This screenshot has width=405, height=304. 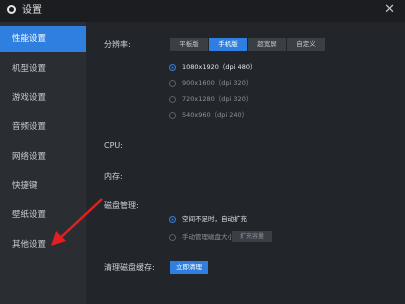 What do you see at coordinates (389, 10) in the screenshot?
I see `close-icon: ✕` at bounding box center [389, 10].